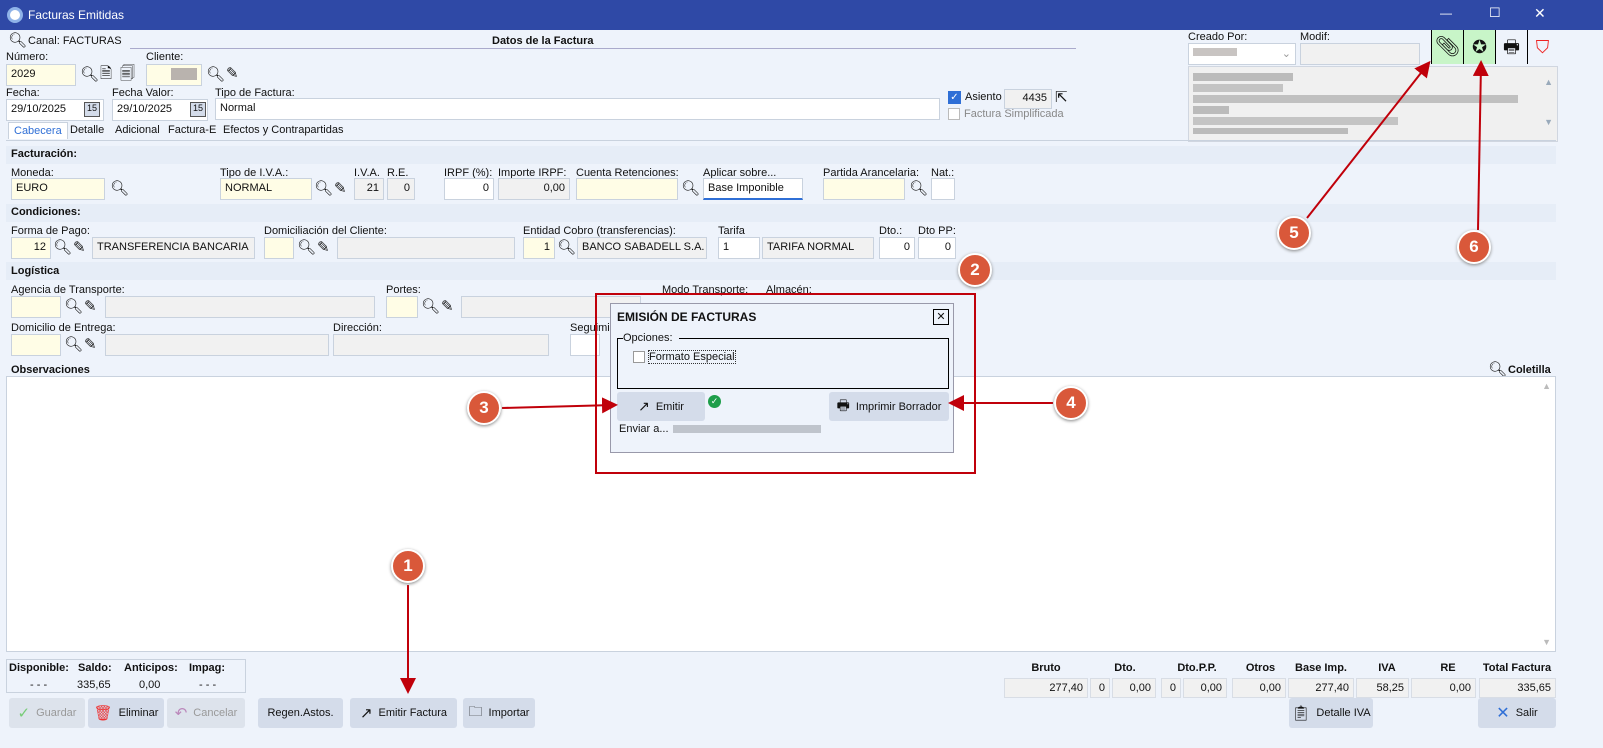  What do you see at coordinates (484, 408) in the screenshot?
I see `annotation-3: 3` at bounding box center [484, 408].